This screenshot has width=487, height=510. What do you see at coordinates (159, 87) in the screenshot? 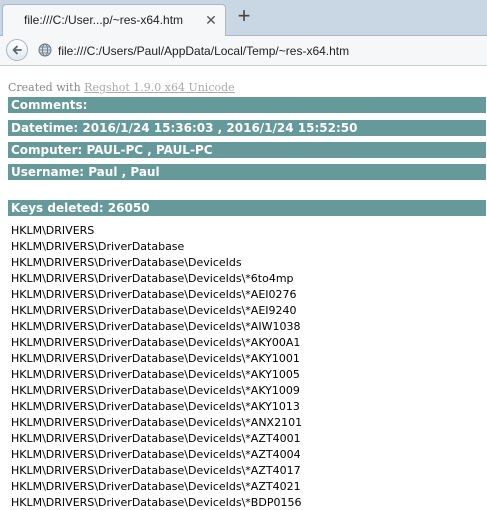
I see `regshot-link: Regshot 1.9.0 x64 Unicode` at bounding box center [159, 87].